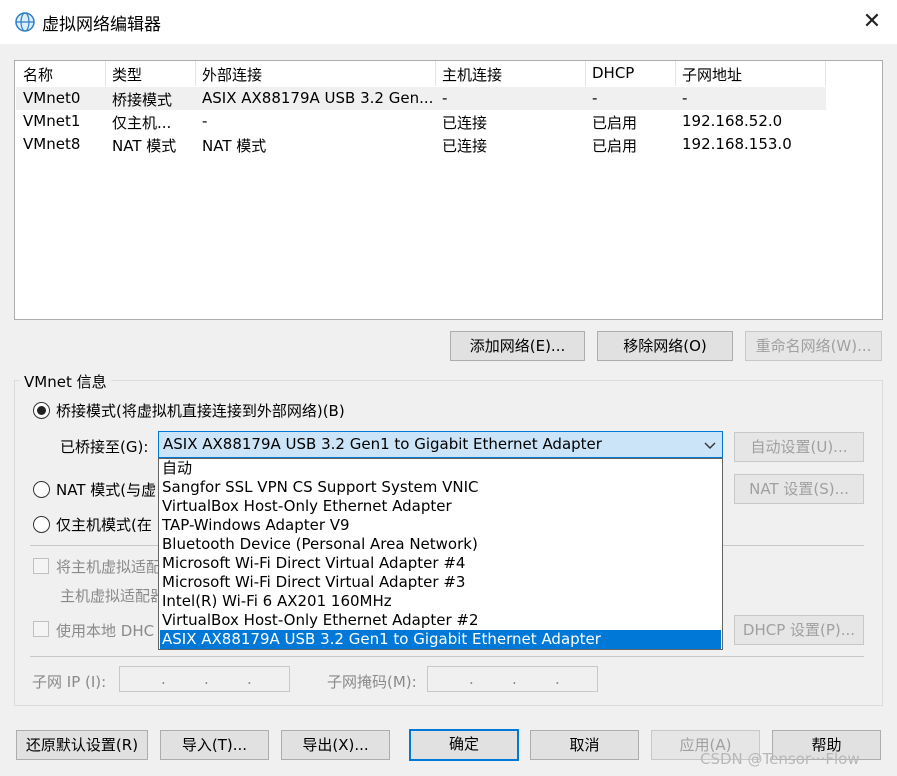 The width and height of the screenshot is (897, 776). Describe the element at coordinates (82, 745) in the screenshot. I see `restore-defaults-button: 还原默认设置(R)` at that location.